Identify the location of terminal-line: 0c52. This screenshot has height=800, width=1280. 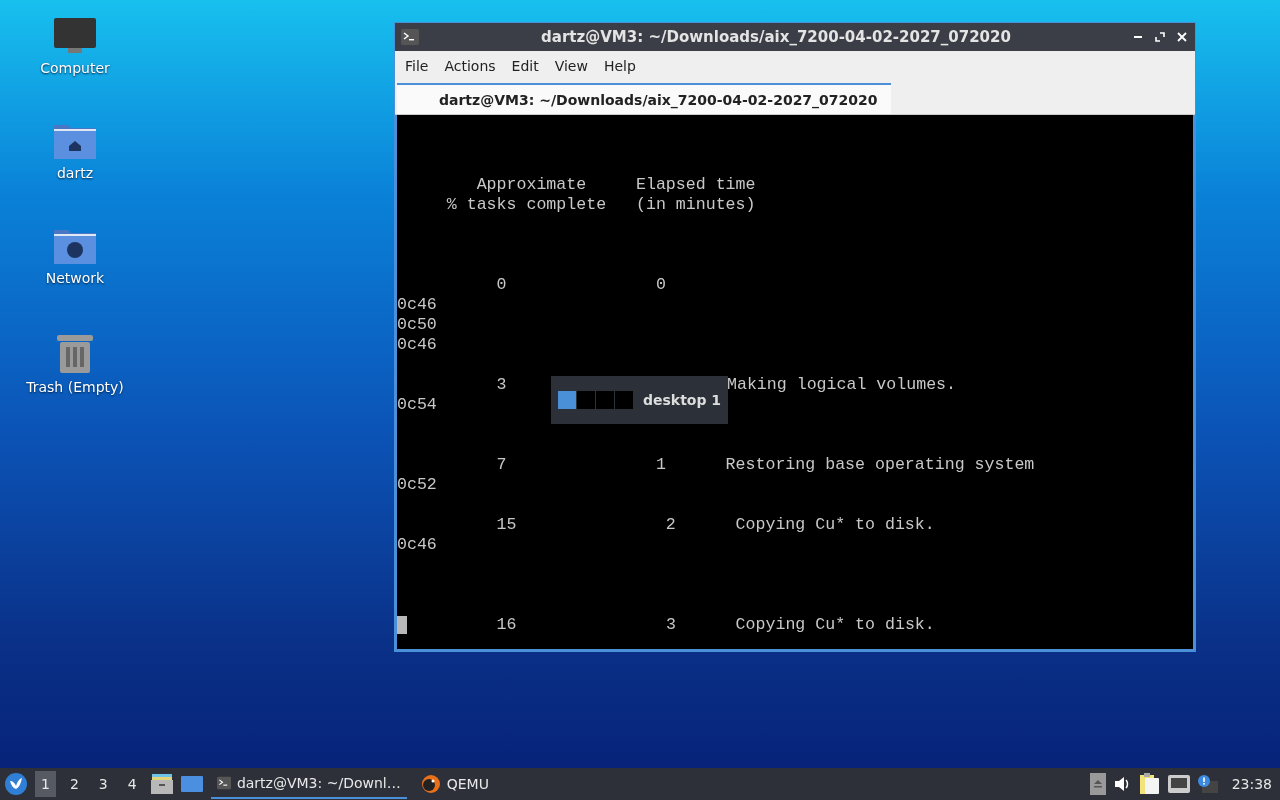
(417, 485).